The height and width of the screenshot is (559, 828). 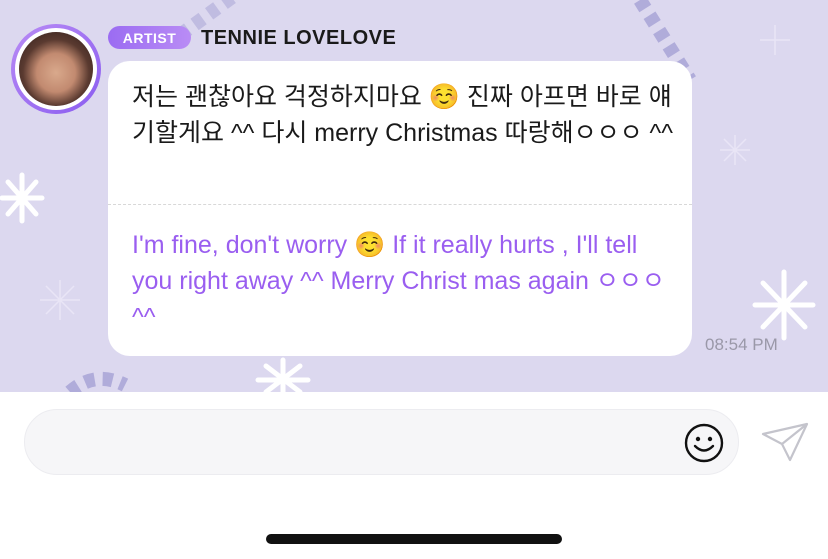 I want to click on artist-badge: ARTIST, so click(x=149, y=37).